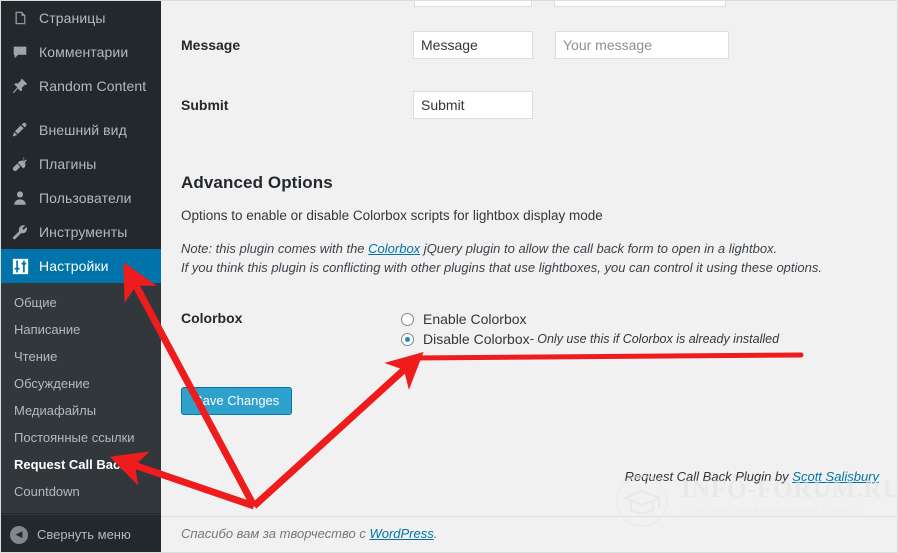 The width and height of the screenshot is (898, 553). Describe the element at coordinates (84, 52) in the screenshot. I see `sidebar-item-label: Комментарии` at that location.